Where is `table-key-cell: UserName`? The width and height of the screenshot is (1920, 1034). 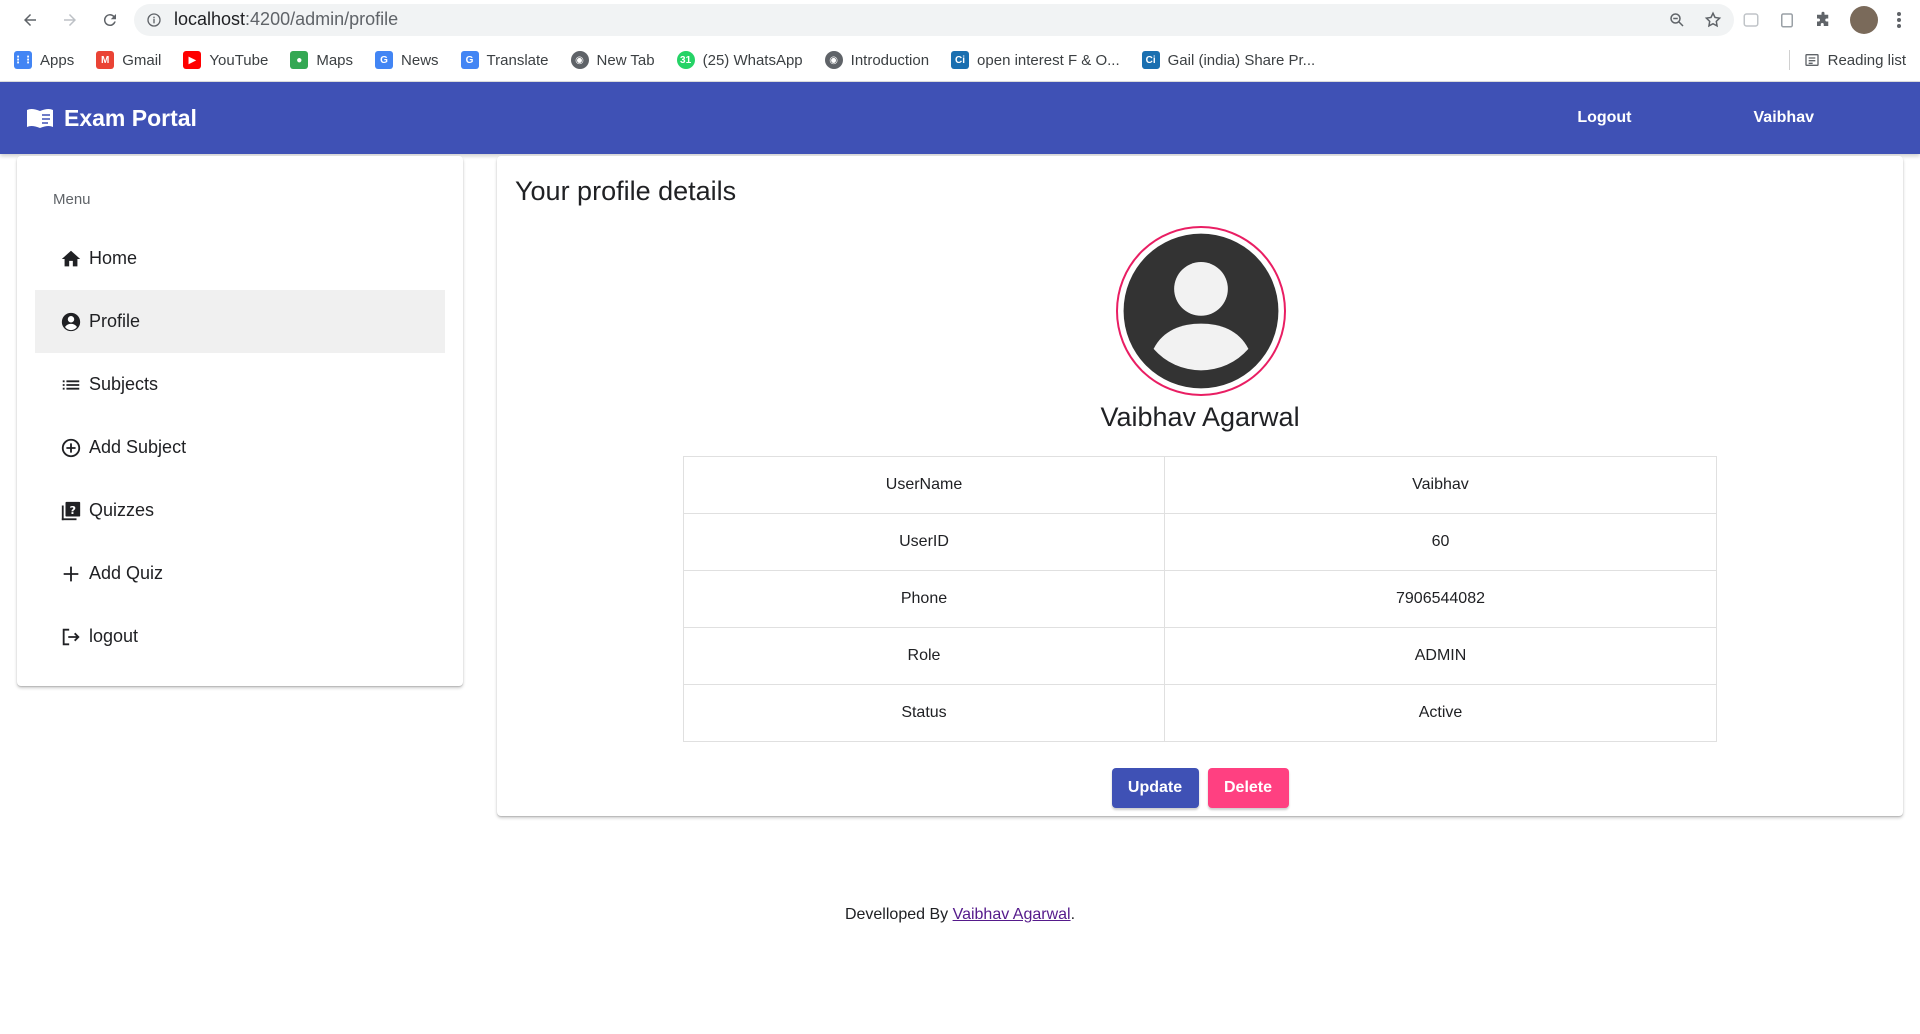
table-key-cell: UserName is located at coordinates (924, 485).